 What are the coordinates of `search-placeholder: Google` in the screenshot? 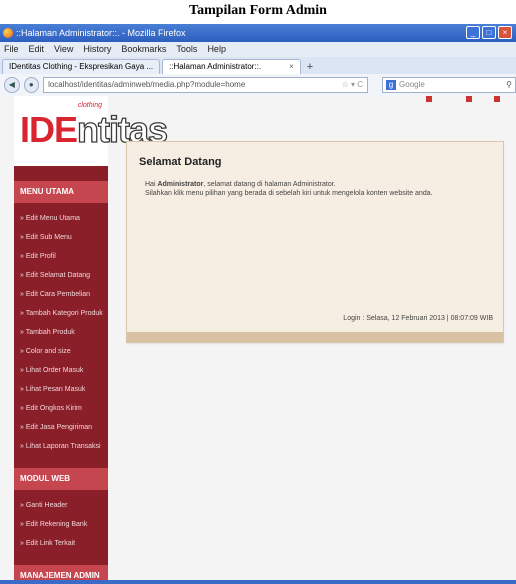 It's located at (412, 84).